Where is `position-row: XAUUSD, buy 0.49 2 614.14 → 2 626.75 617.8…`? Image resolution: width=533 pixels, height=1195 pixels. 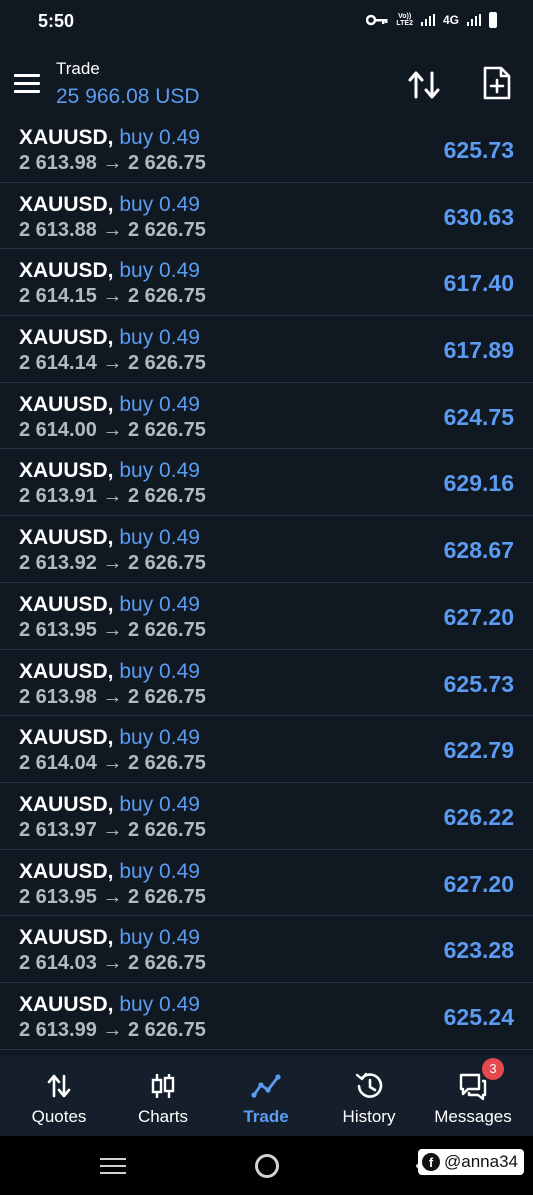
position-row: XAUUSD, buy 0.49 2 614.14 → 2 626.75 617.8… is located at coordinates (266, 349).